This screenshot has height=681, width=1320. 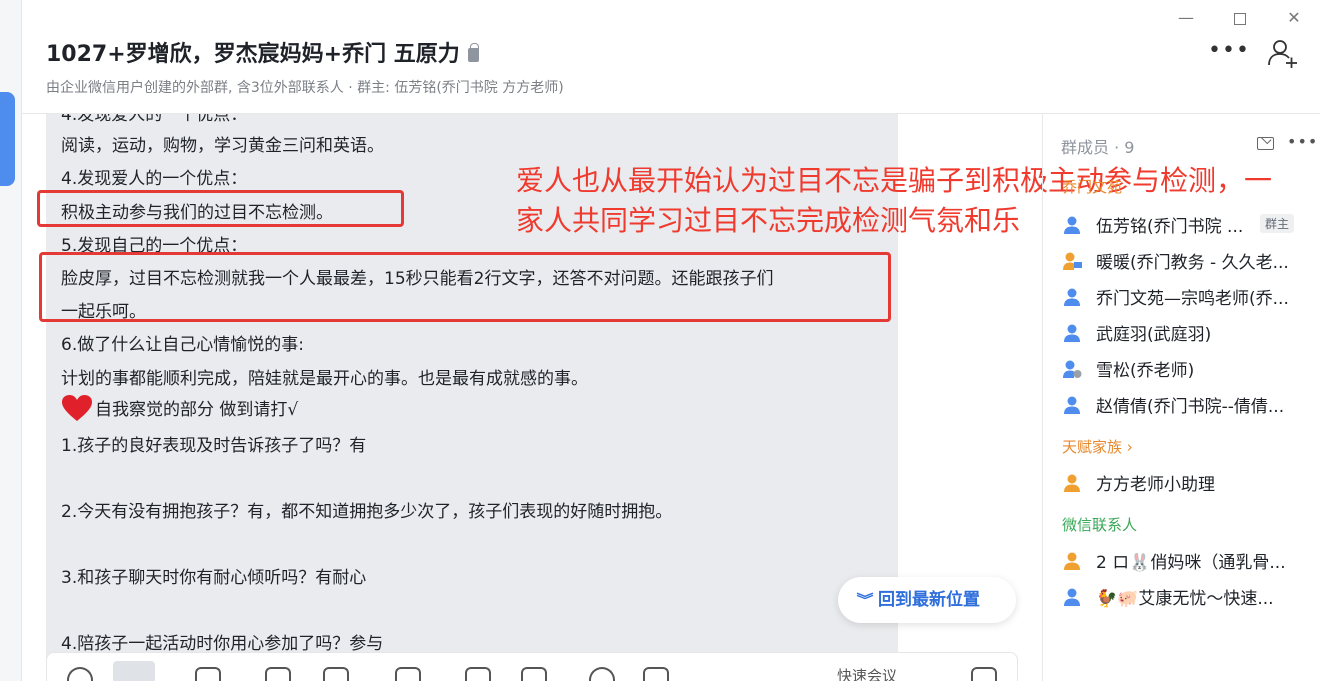 I want to click on chat-title-text: 1027+罗增欣，罗杰宸妈妈+乔门 五原力, so click(x=253, y=54).